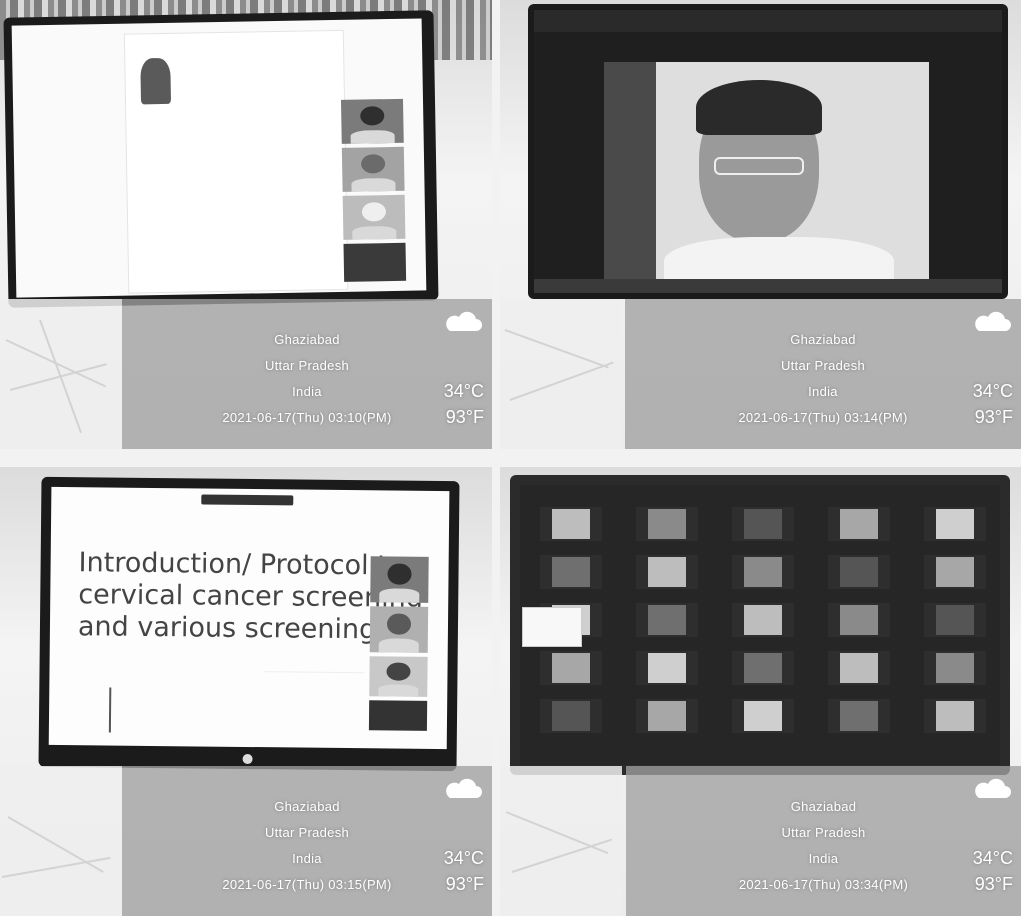 This screenshot has width=1021, height=916. What do you see at coordinates (118, 710) in the screenshot?
I see `slide-logo` at bounding box center [118, 710].